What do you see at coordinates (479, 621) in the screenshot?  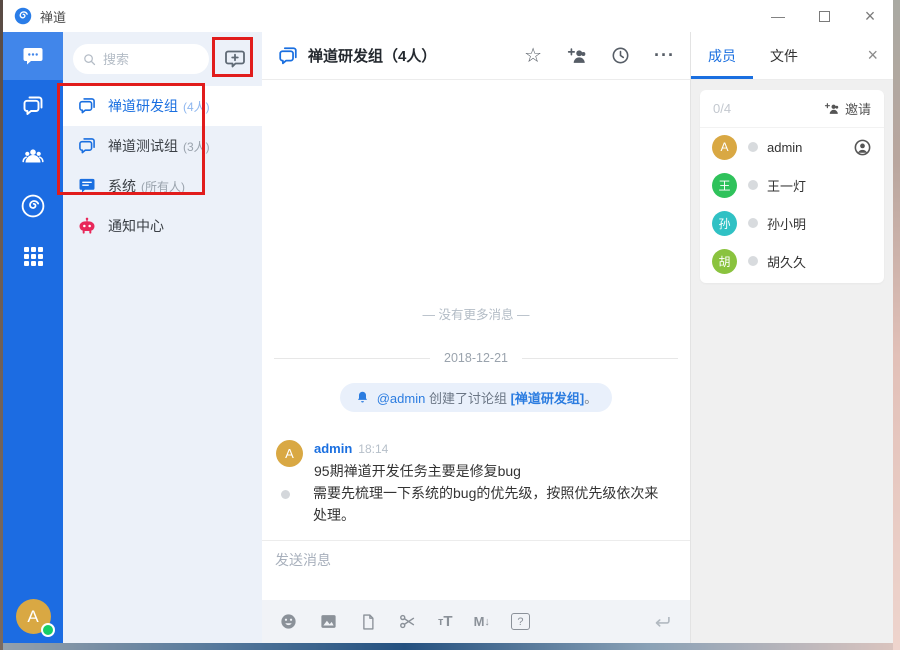 I see `markdown-glyph: M` at bounding box center [479, 621].